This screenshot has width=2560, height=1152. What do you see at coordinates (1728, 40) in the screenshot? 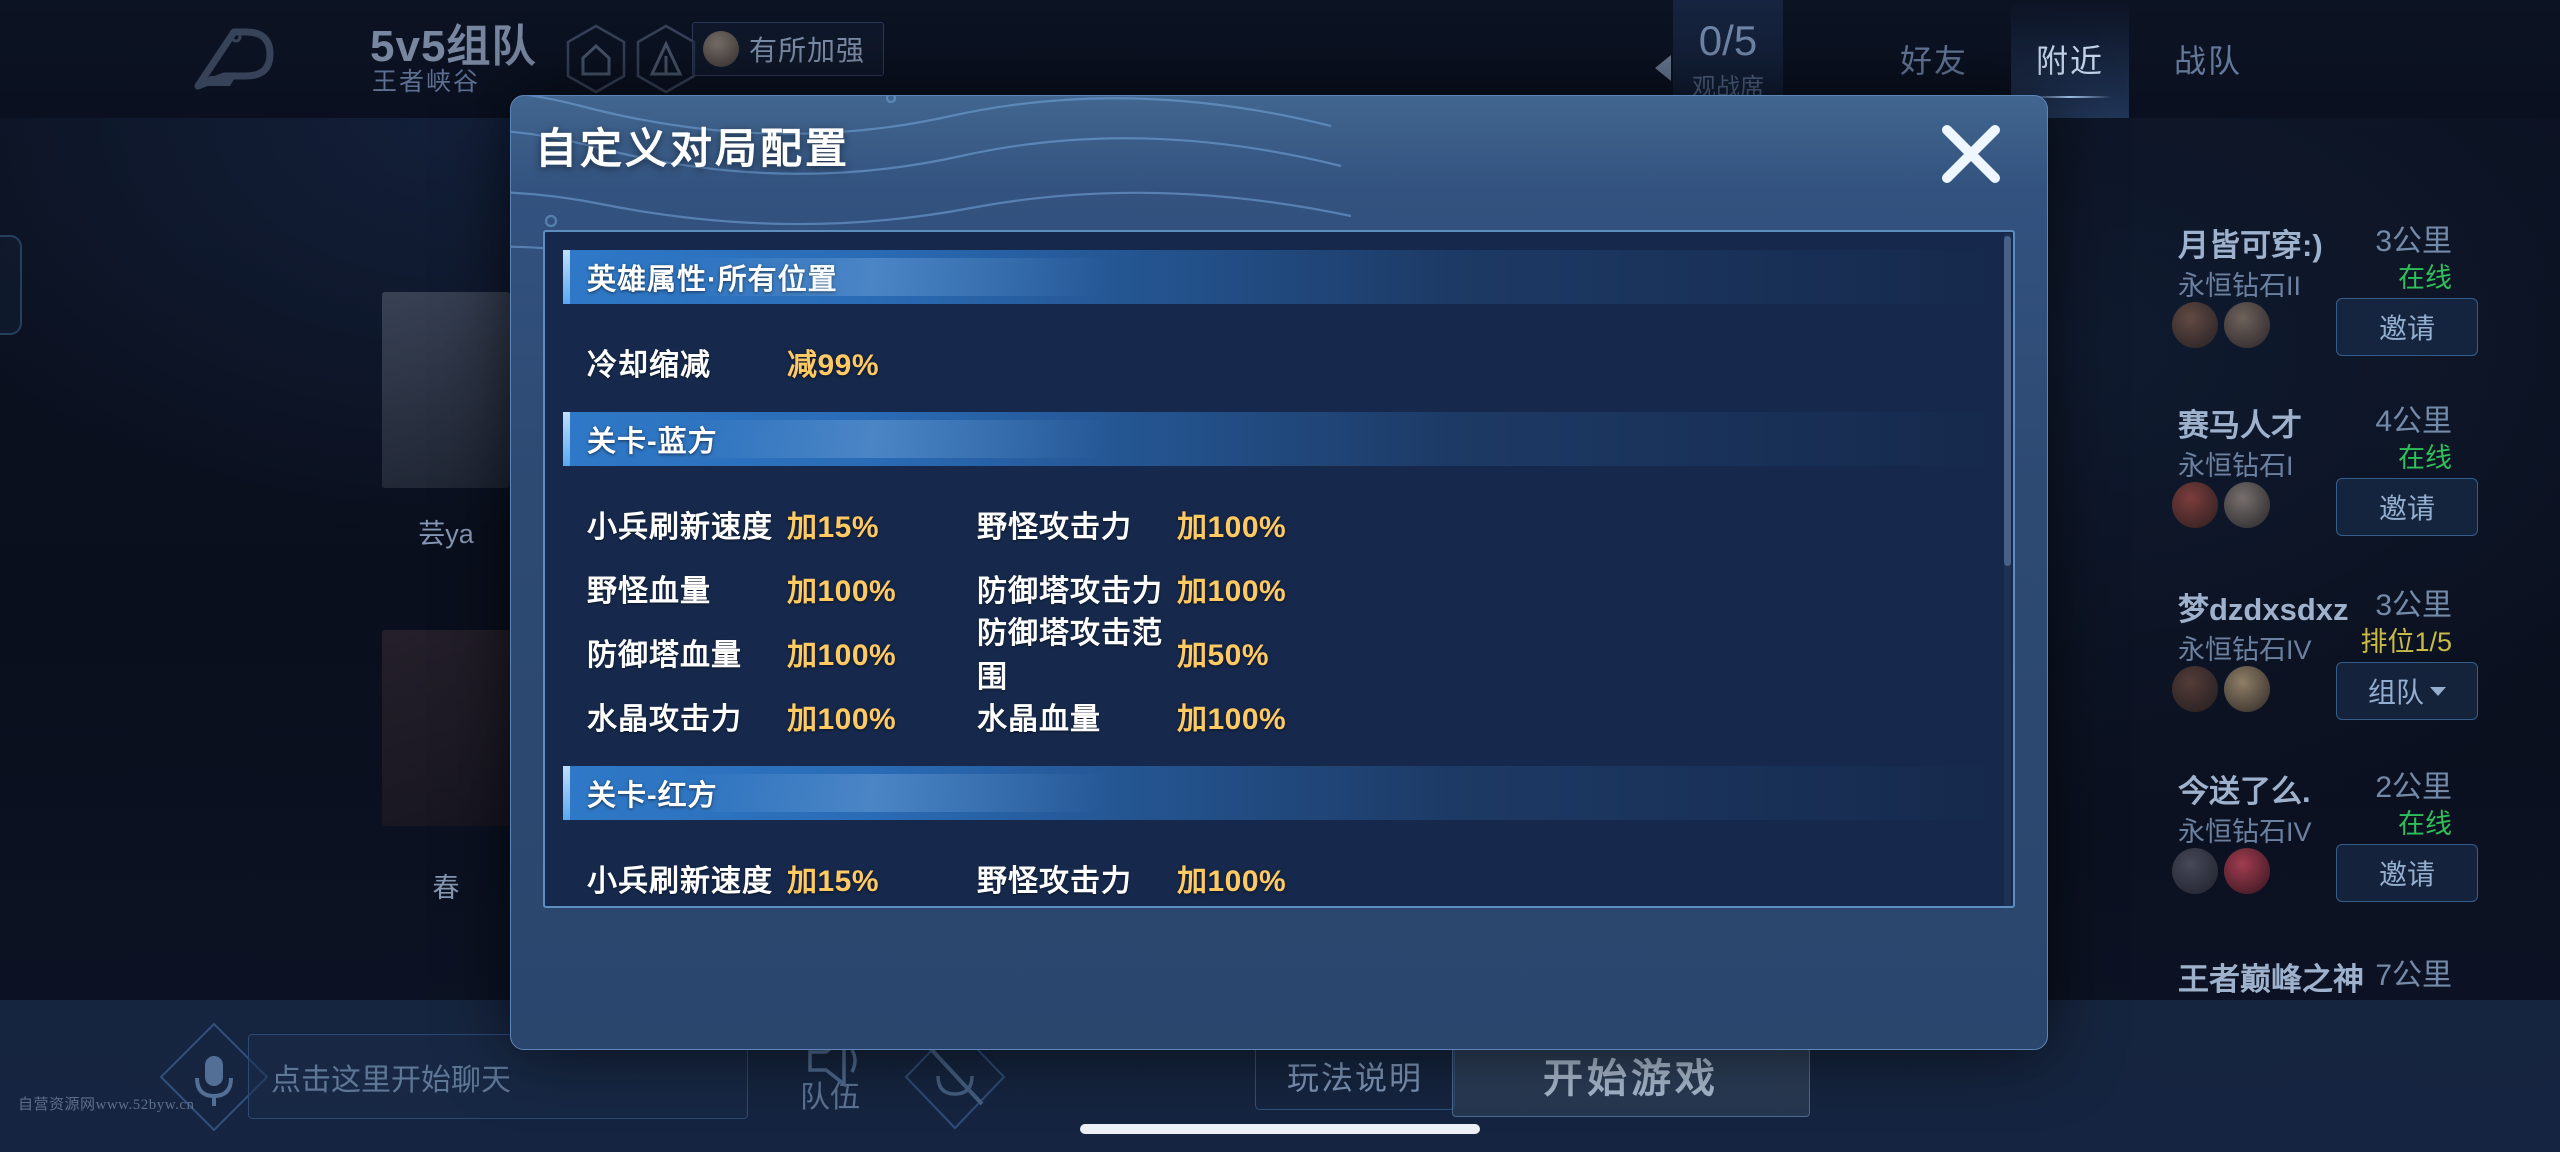
I see `slot-count: 0/5` at bounding box center [1728, 40].